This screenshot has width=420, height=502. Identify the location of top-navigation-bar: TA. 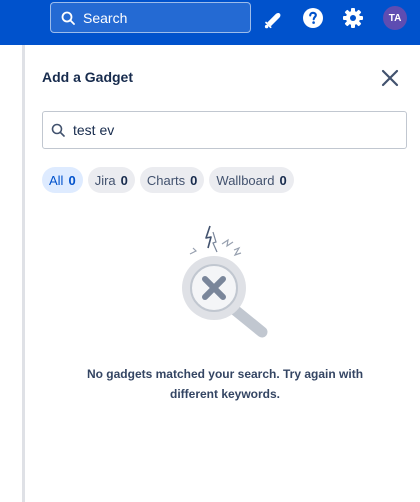
(210, 22).